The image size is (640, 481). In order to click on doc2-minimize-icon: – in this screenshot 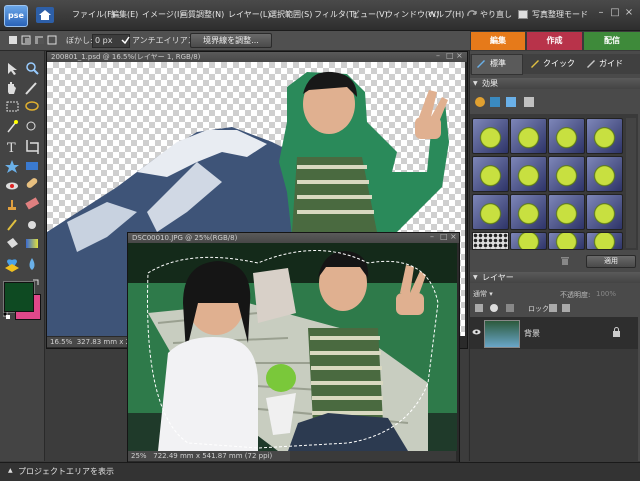, I will do `click(432, 236)`.